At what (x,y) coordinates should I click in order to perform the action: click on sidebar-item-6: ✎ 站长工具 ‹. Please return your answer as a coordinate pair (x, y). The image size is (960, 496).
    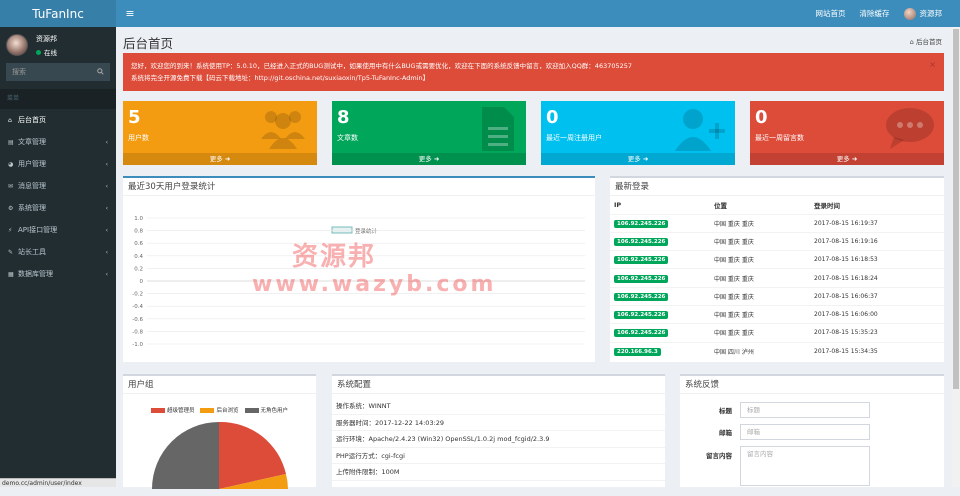
    Looking at the image, I should click on (58, 252).